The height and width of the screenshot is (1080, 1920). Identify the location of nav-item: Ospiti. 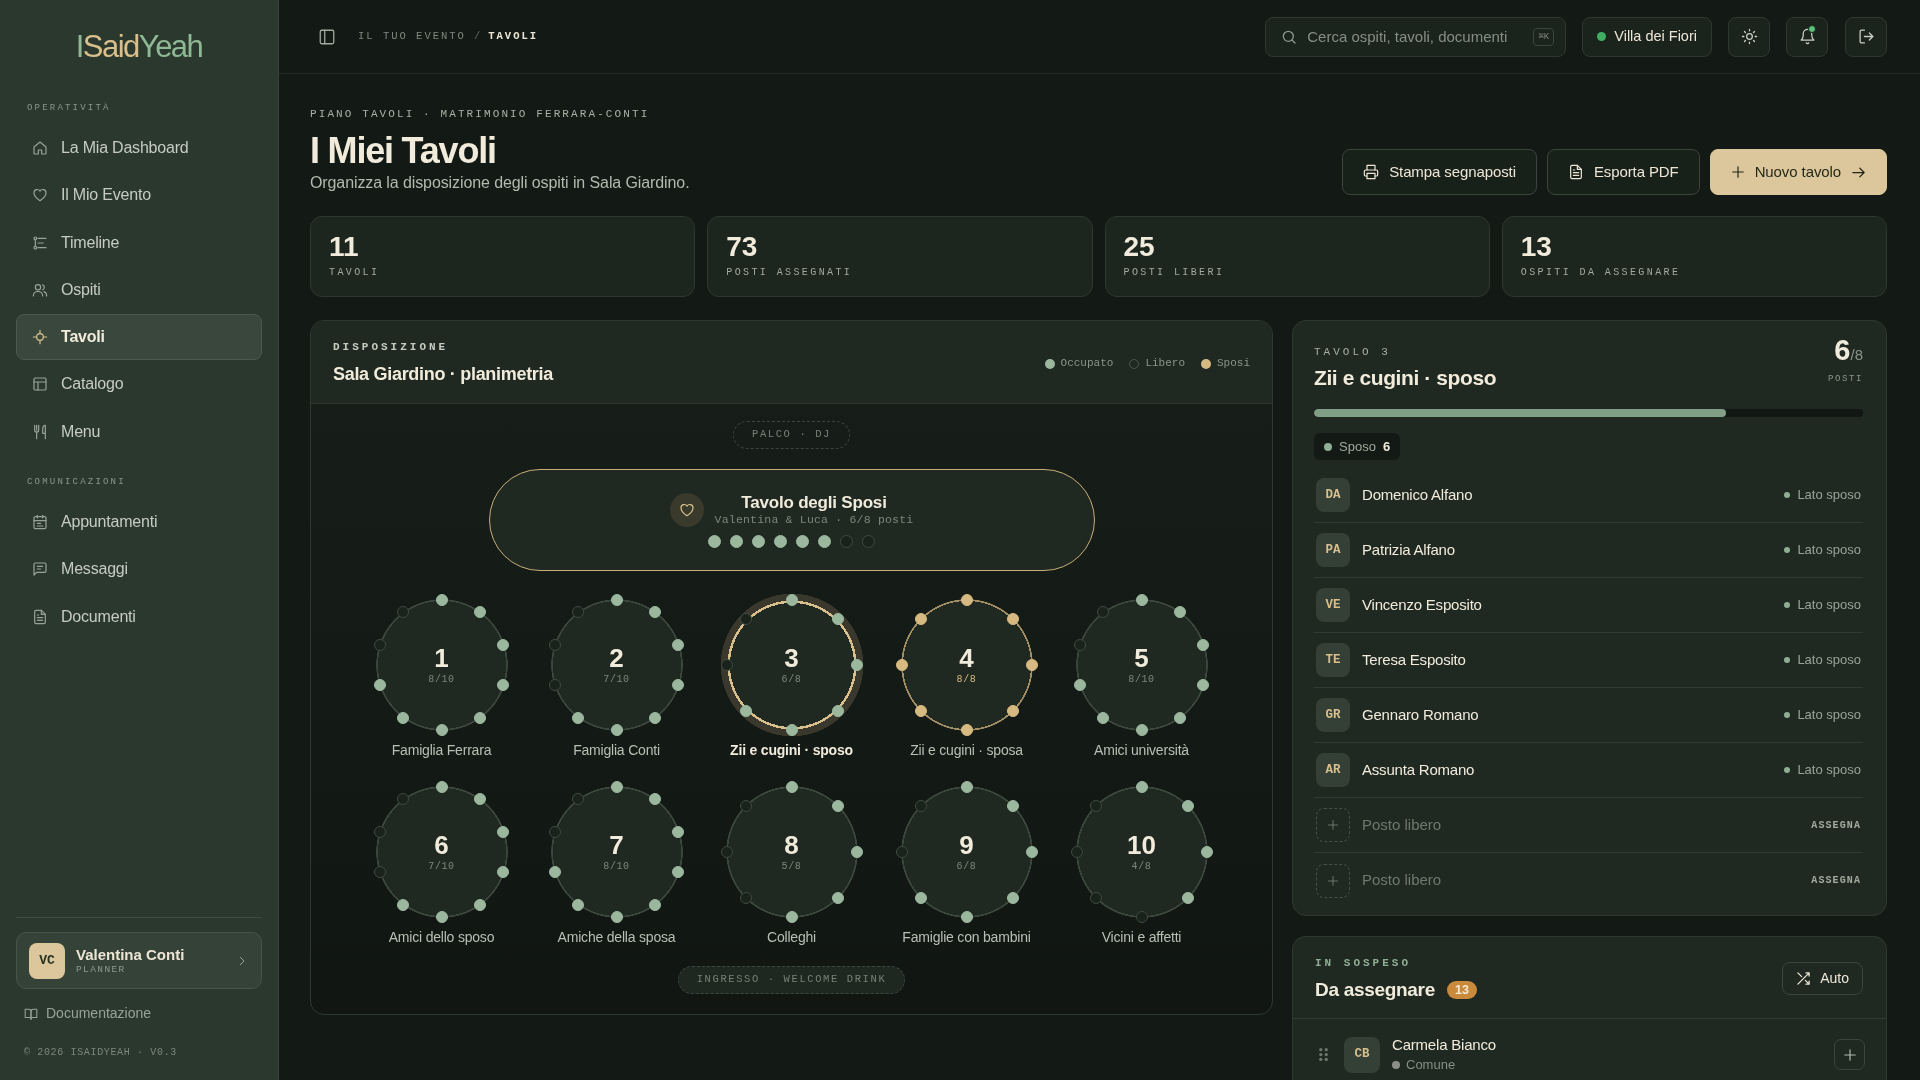
(139, 289).